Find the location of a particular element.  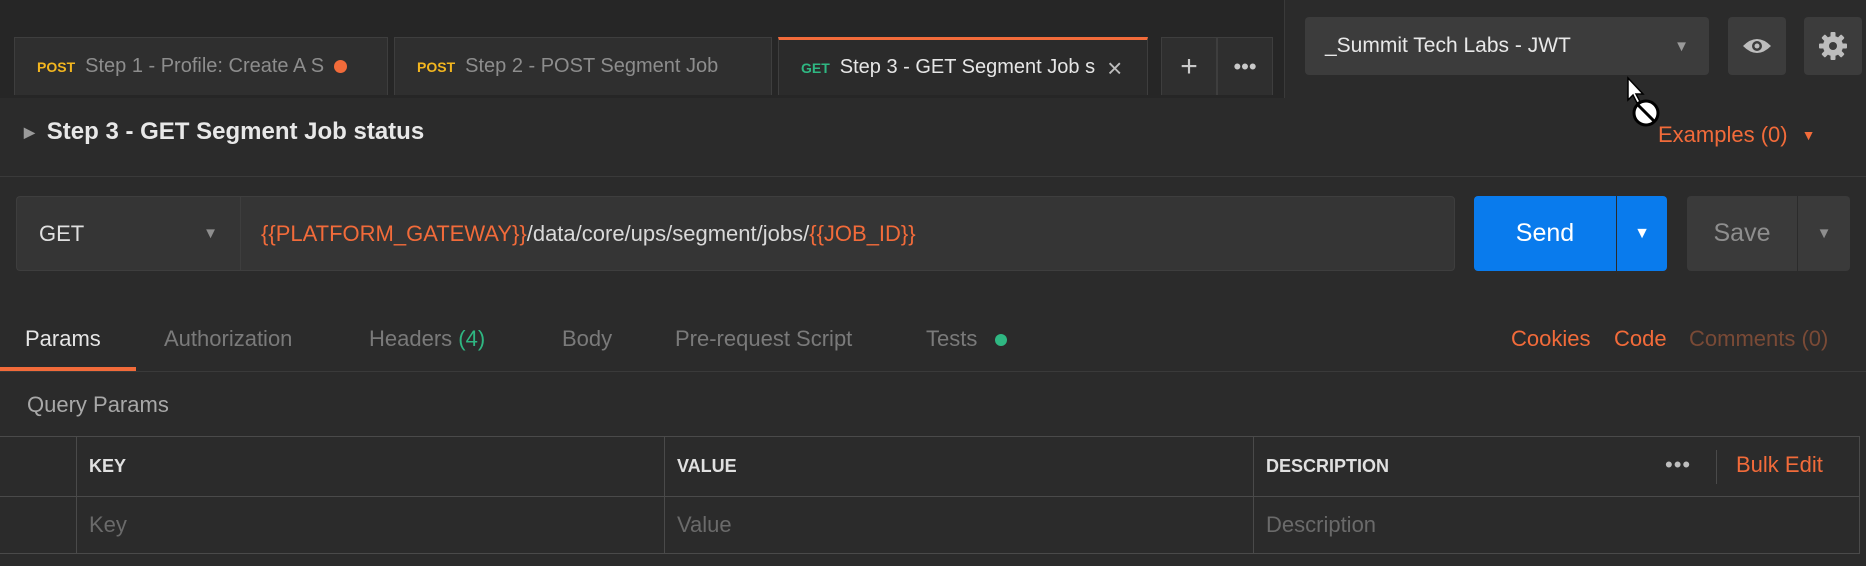

param-description-input: Description is located at coordinates (1557, 525).